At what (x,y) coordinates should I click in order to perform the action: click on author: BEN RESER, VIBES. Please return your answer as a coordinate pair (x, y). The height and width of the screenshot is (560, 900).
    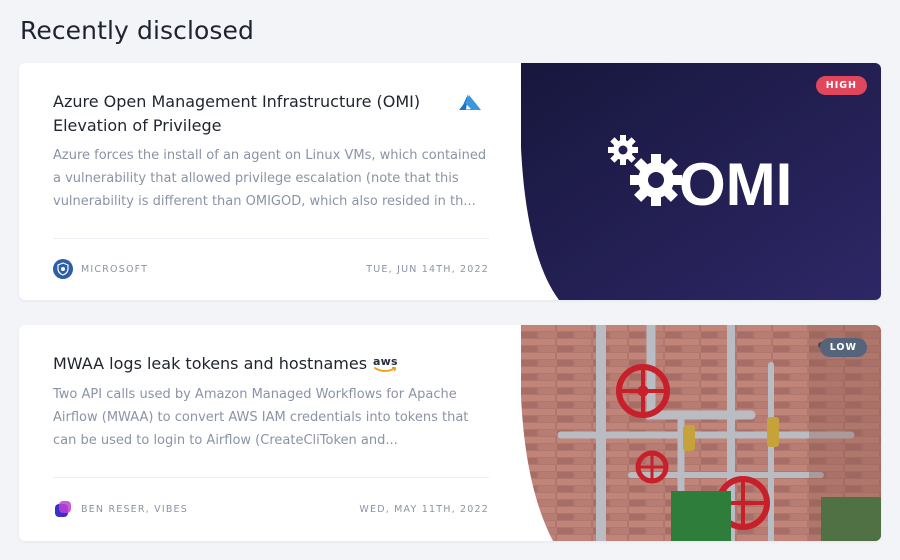
    Looking at the image, I should click on (120, 509).